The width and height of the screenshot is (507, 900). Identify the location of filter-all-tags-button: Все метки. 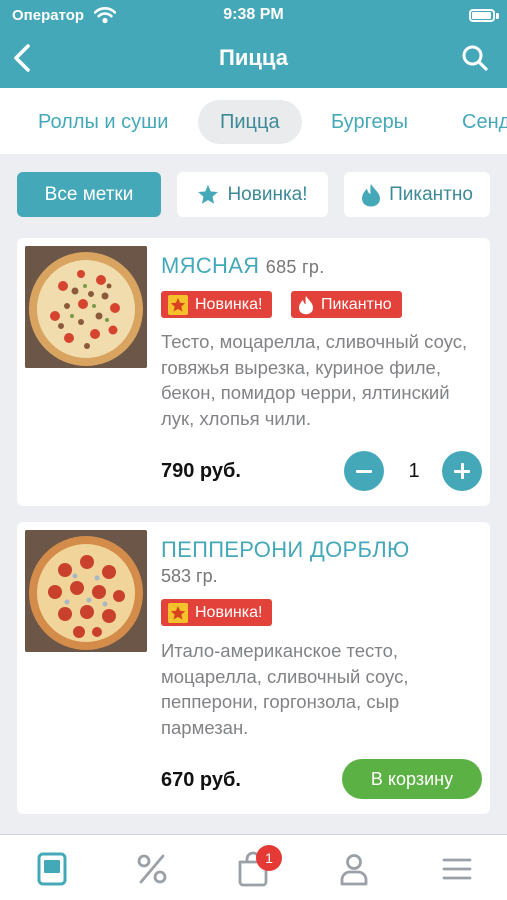
(89, 194).